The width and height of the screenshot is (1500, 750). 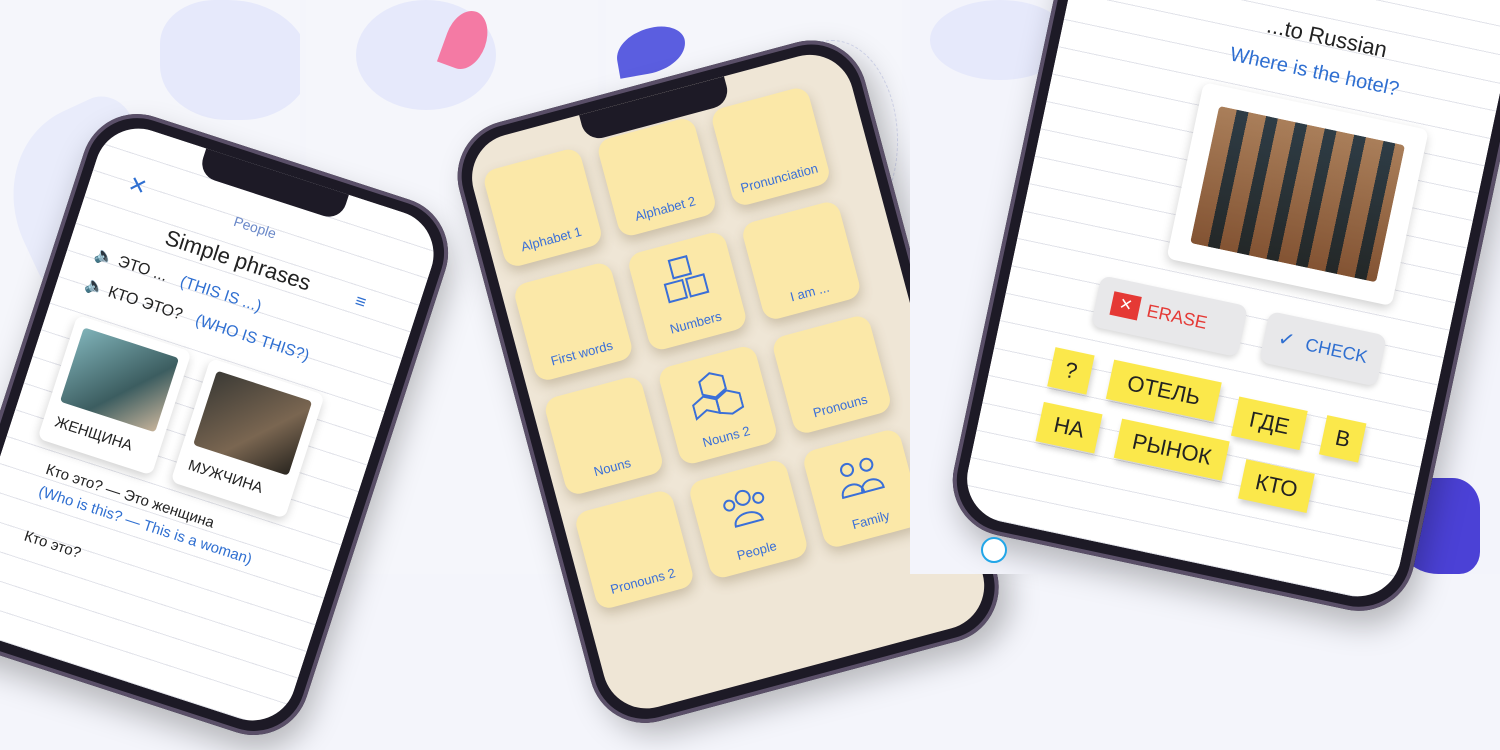 I want to click on tile-label: Alphabet 1, so click(x=551, y=239).